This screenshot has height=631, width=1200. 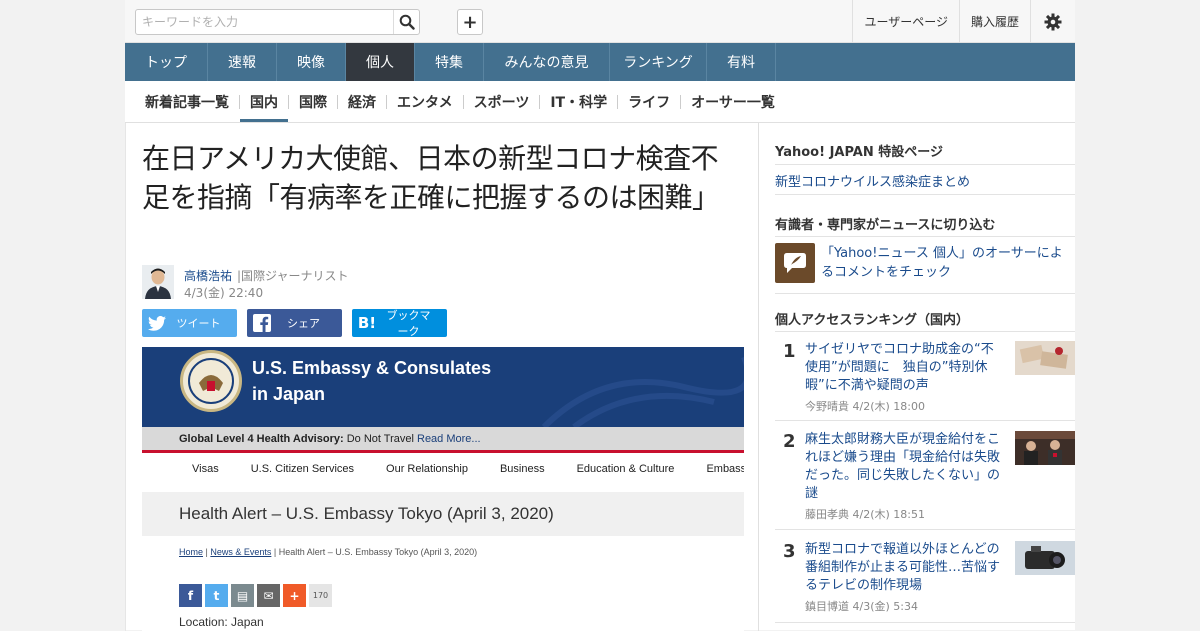 I want to click on plus-share-icon: +, so click(x=294, y=595).